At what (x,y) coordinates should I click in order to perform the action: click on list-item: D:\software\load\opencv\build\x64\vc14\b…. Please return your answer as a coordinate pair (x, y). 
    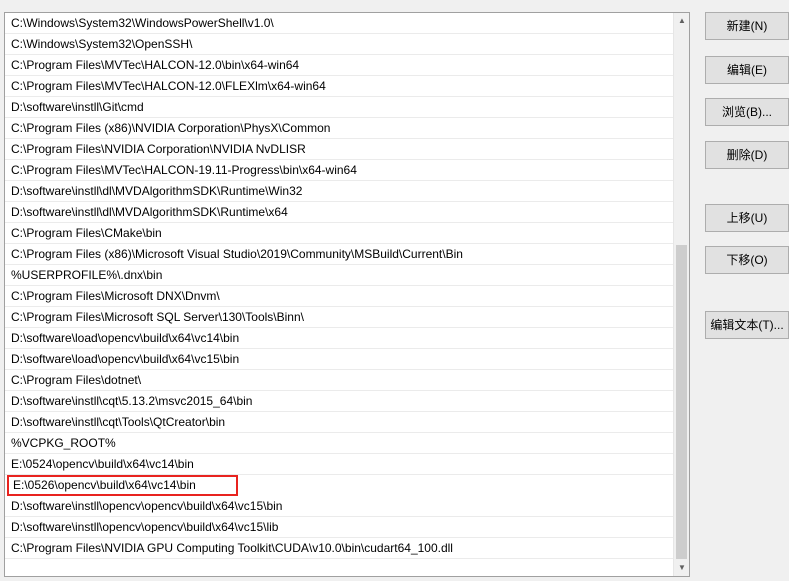
    Looking at the image, I should click on (339, 338).